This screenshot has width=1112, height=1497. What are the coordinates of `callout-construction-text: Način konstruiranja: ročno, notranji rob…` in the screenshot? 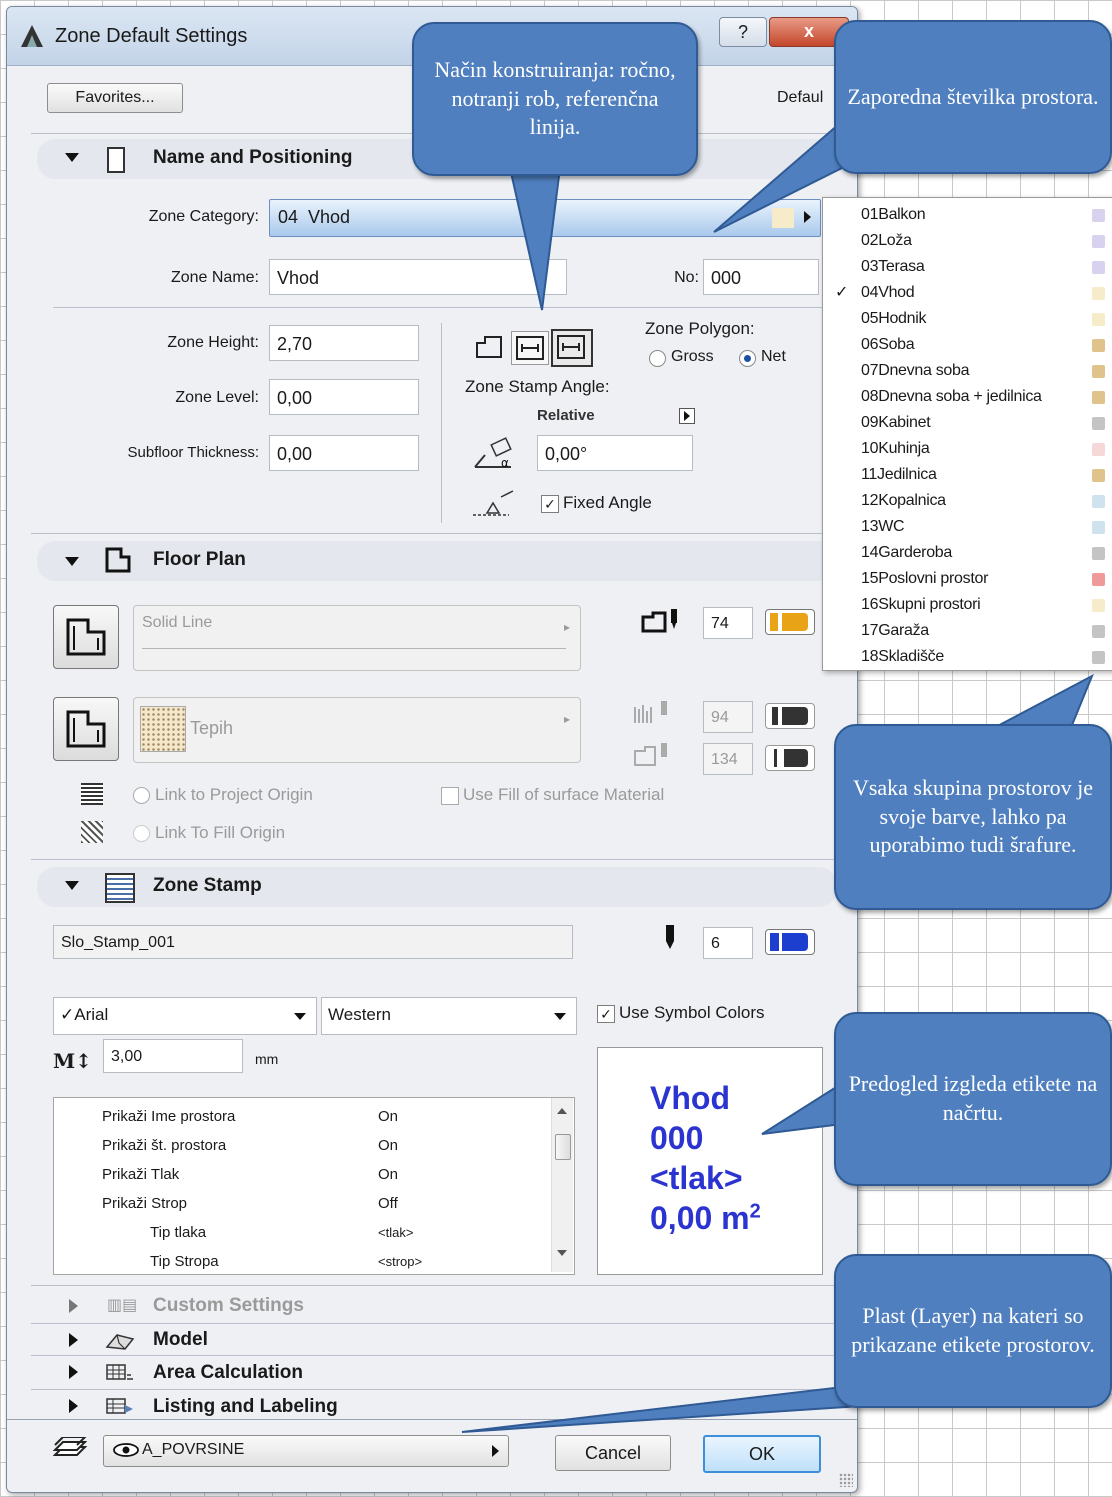 It's located at (555, 98).